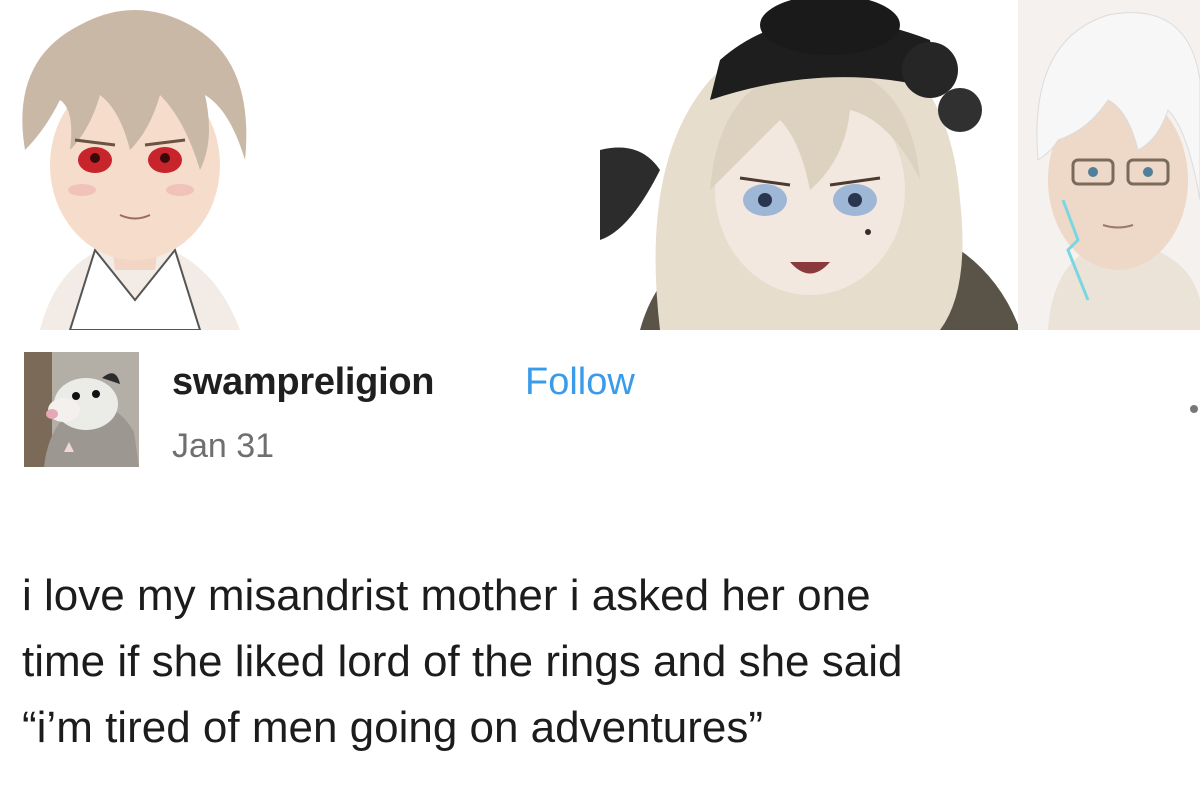 This screenshot has height=809, width=1200. What do you see at coordinates (580, 382) in the screenshot?
I see `follow-button: Follow` at bounding box center [580, 382].